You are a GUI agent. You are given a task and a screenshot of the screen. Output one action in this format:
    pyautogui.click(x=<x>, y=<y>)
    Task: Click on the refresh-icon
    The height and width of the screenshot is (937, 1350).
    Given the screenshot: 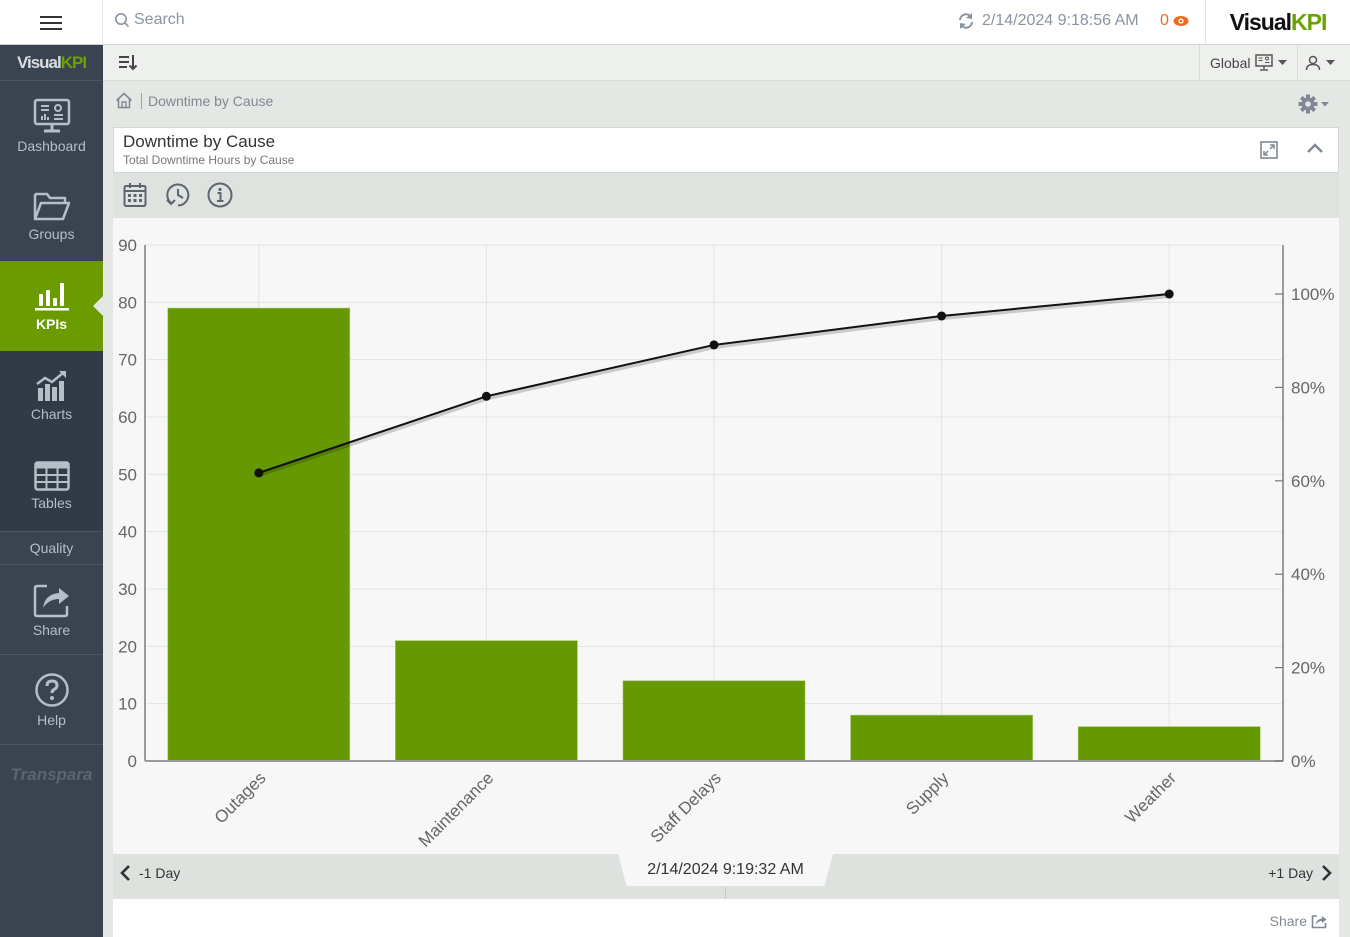 What is the action you would take?
    pyautogui.click(x=966, y=21)
    